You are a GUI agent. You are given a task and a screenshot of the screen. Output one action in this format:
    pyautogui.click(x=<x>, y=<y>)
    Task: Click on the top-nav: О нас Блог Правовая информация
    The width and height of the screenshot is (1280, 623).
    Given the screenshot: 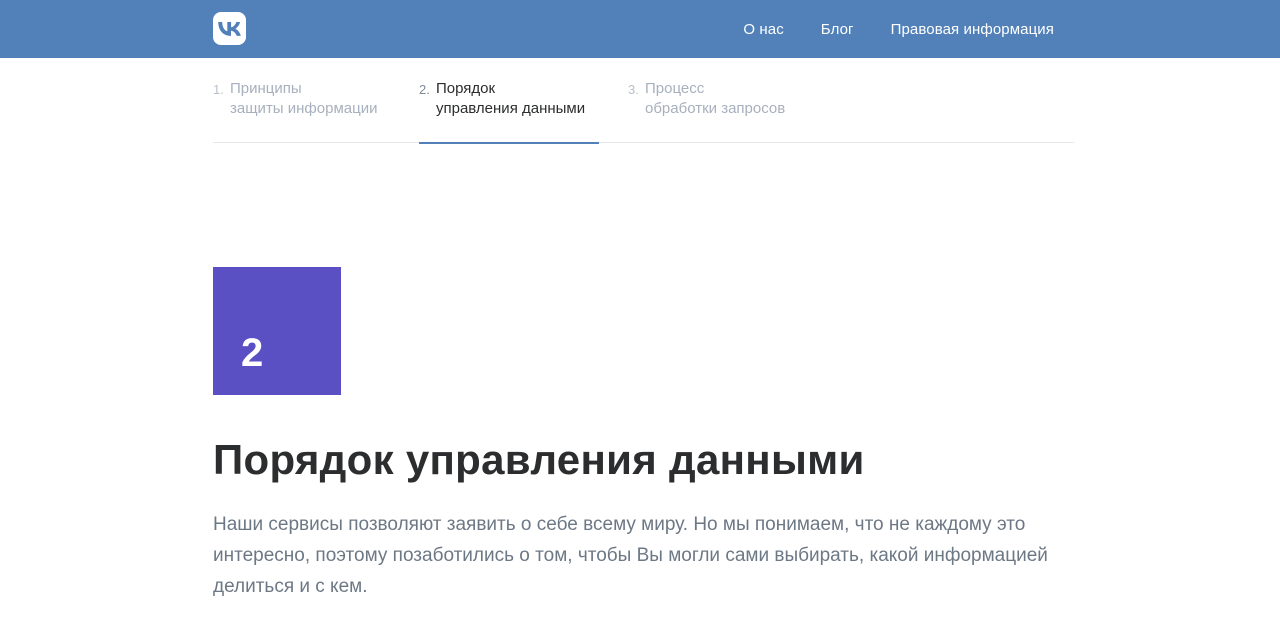 What is the action you would take?
    pyautogui.click(x=880, y=29)
    